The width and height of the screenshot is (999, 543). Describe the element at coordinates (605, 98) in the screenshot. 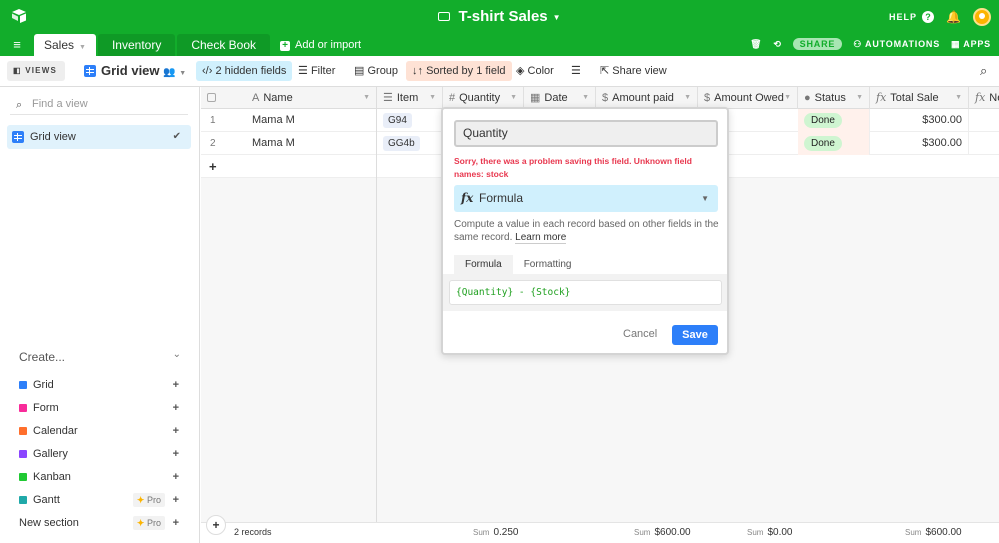

I see `currency-icon: $` at that location.